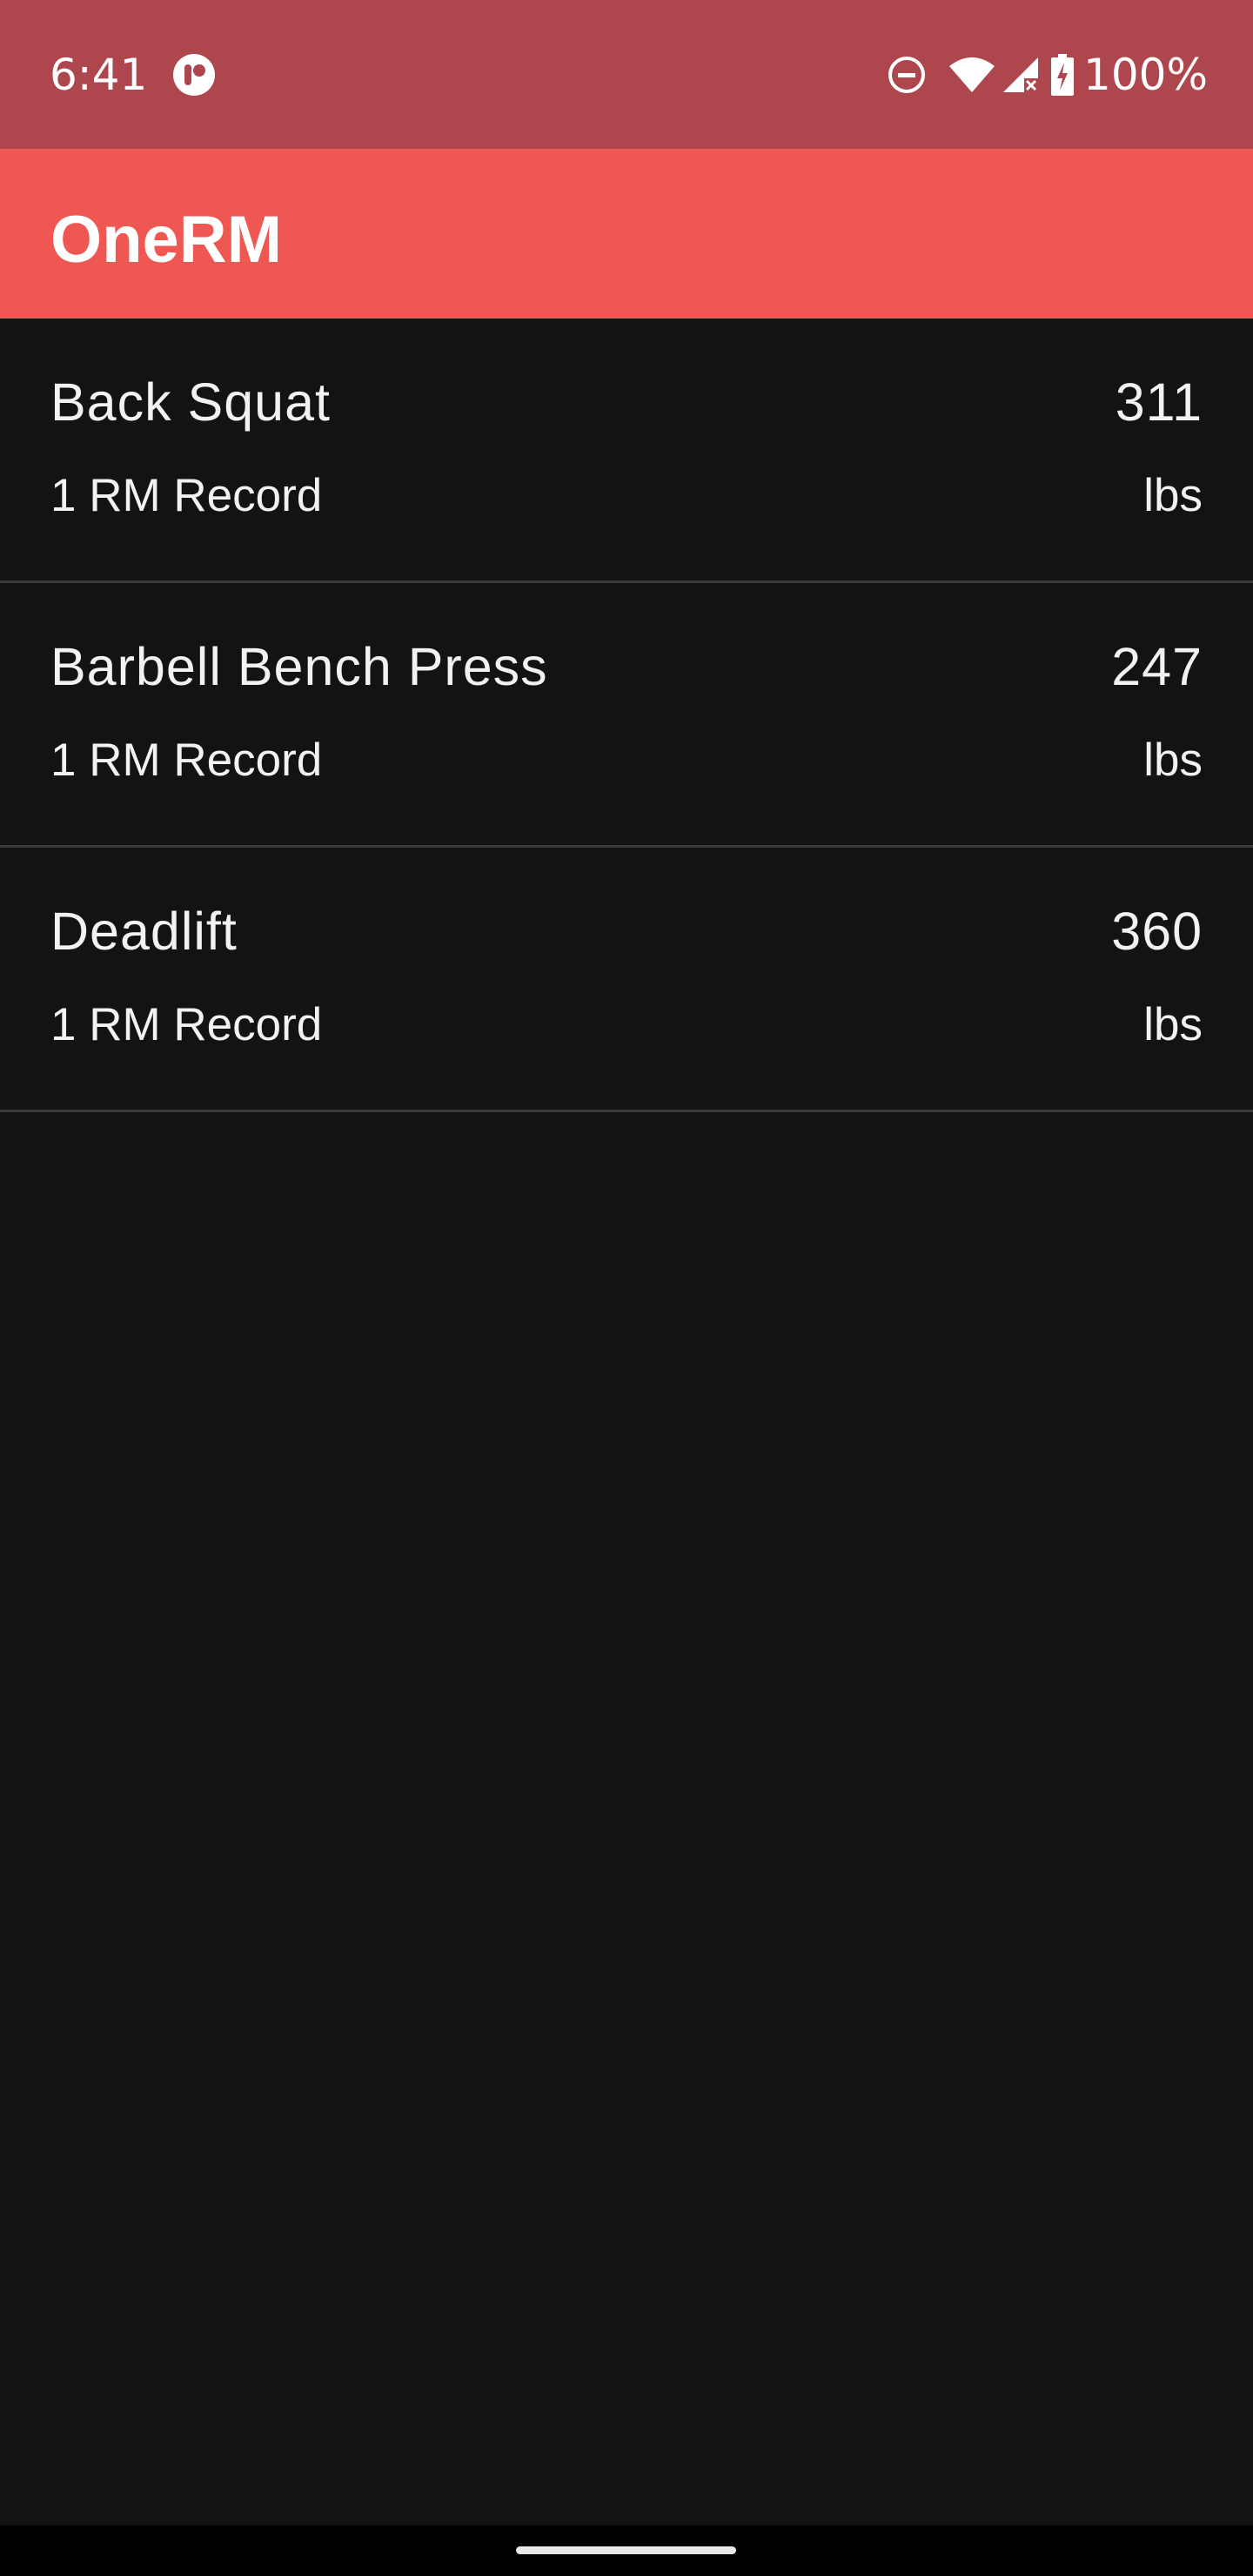  What do you see at coordinates (626, 451) in the screenshot?
I see `record-row-back-squat: Back Squat 311 1 RM Record lbs` at bounding box center [626, 451].